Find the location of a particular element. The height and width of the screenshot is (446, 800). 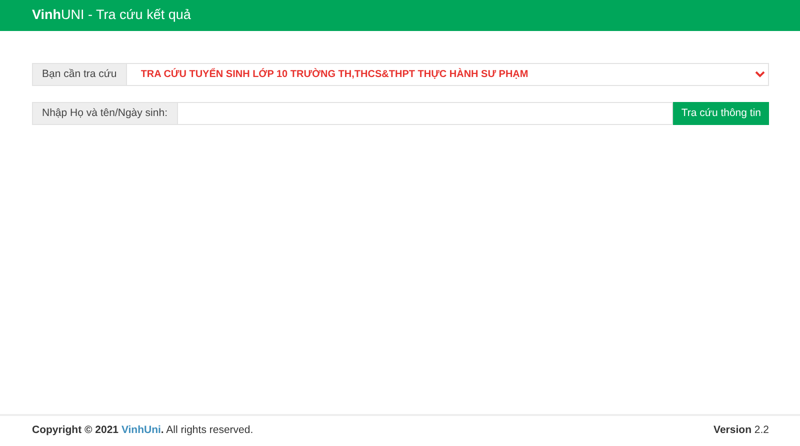

name-dob-label: Nhập Họ và tên/Ngày sinh: is located at coordinates (104, 113).